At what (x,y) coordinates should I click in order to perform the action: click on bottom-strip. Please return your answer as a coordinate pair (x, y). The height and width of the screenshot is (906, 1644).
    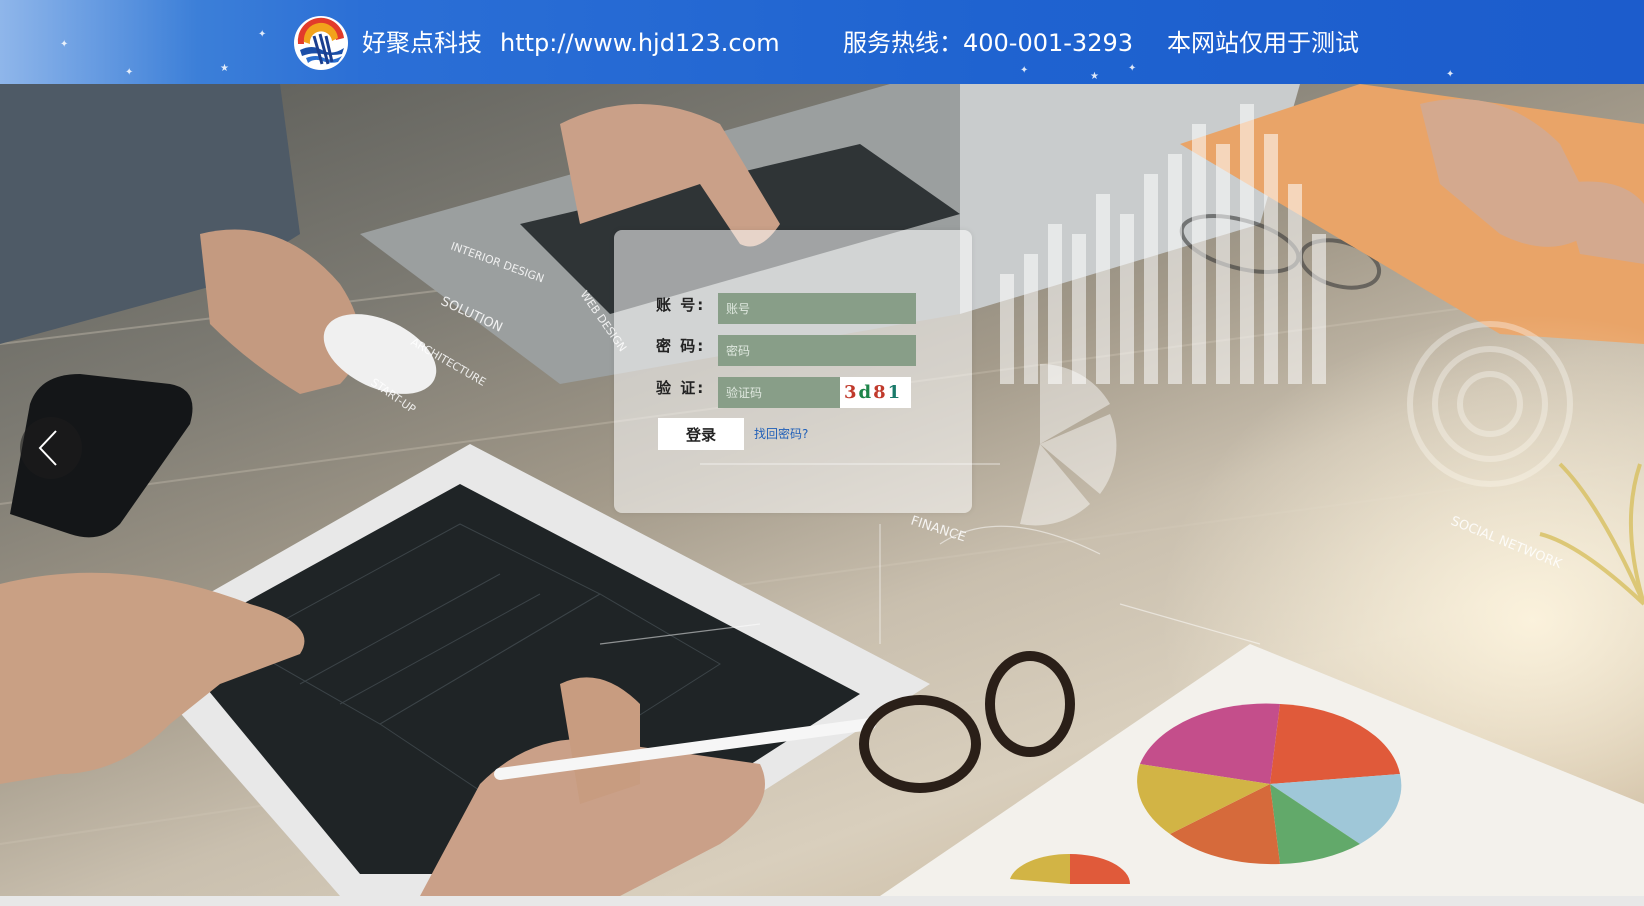
    Looking at the image, I should click on (822, 901).